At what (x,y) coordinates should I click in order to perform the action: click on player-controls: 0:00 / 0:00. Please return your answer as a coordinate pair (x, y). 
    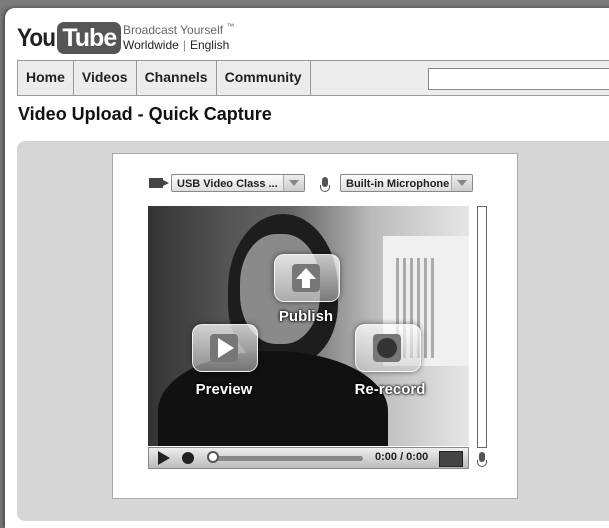
    Looking at the image, I should click on (308, 458).